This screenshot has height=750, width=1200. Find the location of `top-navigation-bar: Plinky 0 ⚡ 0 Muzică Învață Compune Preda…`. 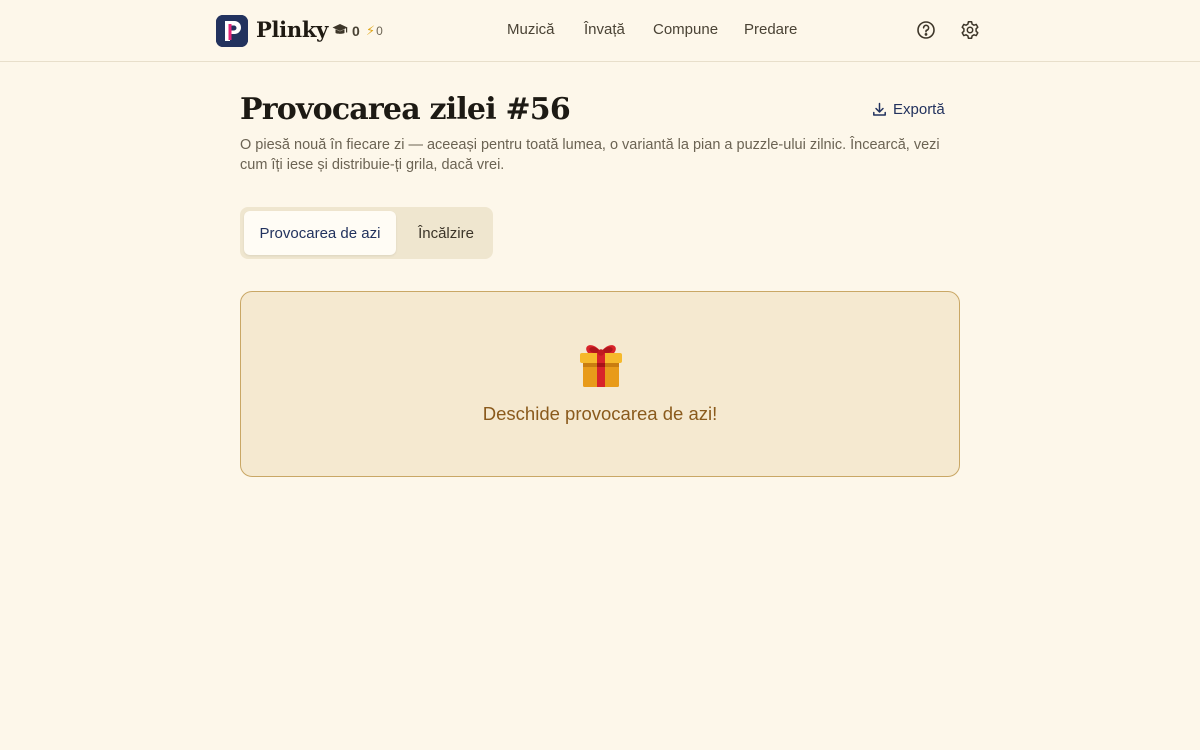

top-navigation-bar: Plinky 0 ⚡ 0 Muzică Învață Compune Preda… is located at coordinates (600, 31).